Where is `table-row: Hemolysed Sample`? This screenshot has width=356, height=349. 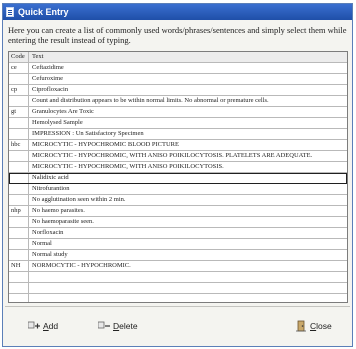
table-row: Hemolysed Sample is located at coordinates (178, 123).